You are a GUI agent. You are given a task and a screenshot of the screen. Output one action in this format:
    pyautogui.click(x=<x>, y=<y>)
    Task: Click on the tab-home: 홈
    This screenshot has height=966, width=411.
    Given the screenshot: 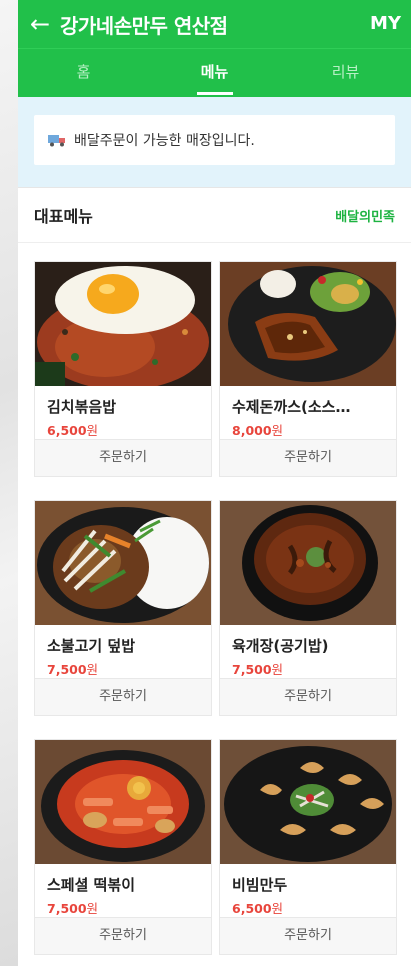 What is the action you would take?
    pyautogui.click(x=83, y=73)
    